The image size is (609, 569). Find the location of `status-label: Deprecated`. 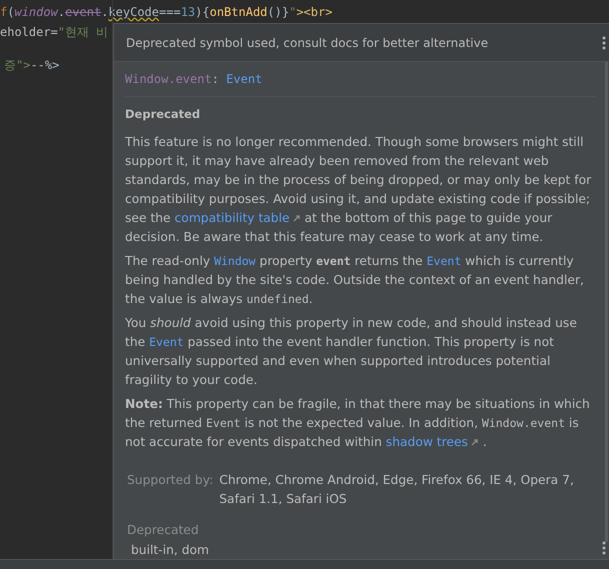

status-label: Deprecated is located at coordinates (163, 530).